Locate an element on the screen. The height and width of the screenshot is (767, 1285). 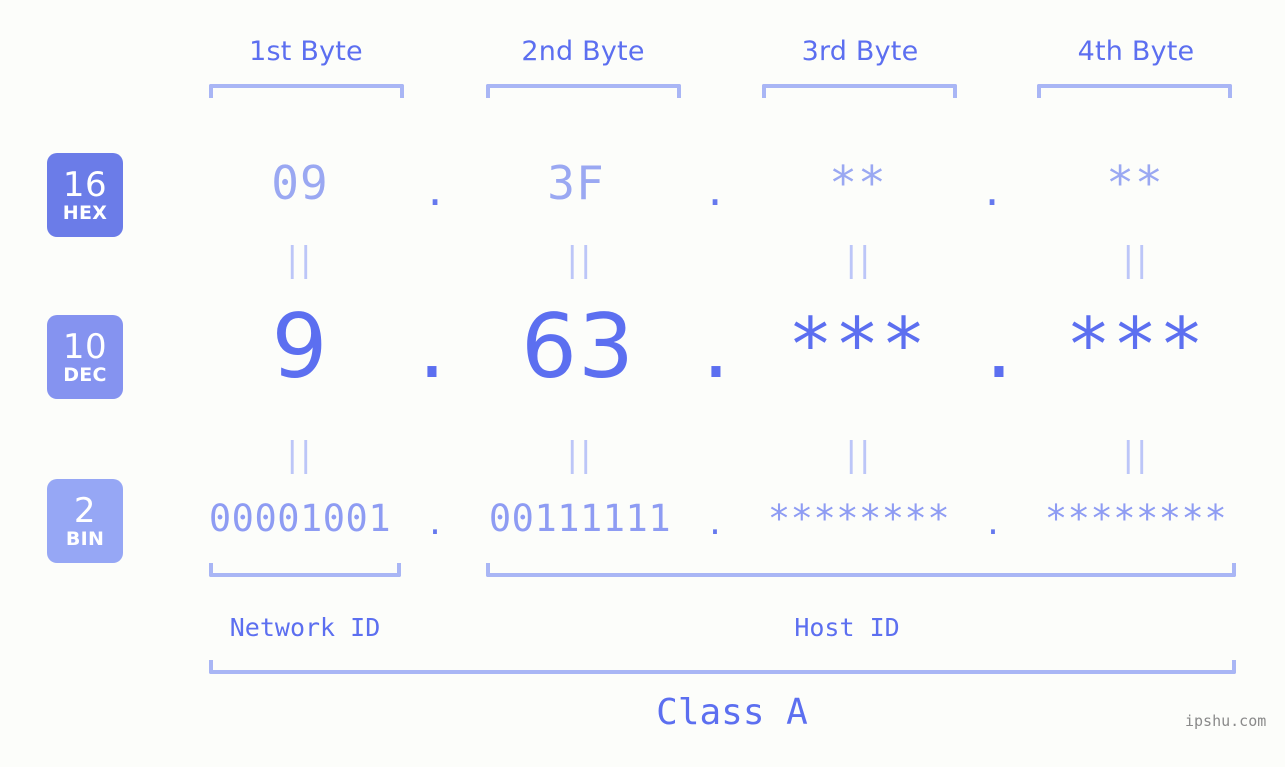
hex-value-byte-3: ** is located at coordinates (858, 183).